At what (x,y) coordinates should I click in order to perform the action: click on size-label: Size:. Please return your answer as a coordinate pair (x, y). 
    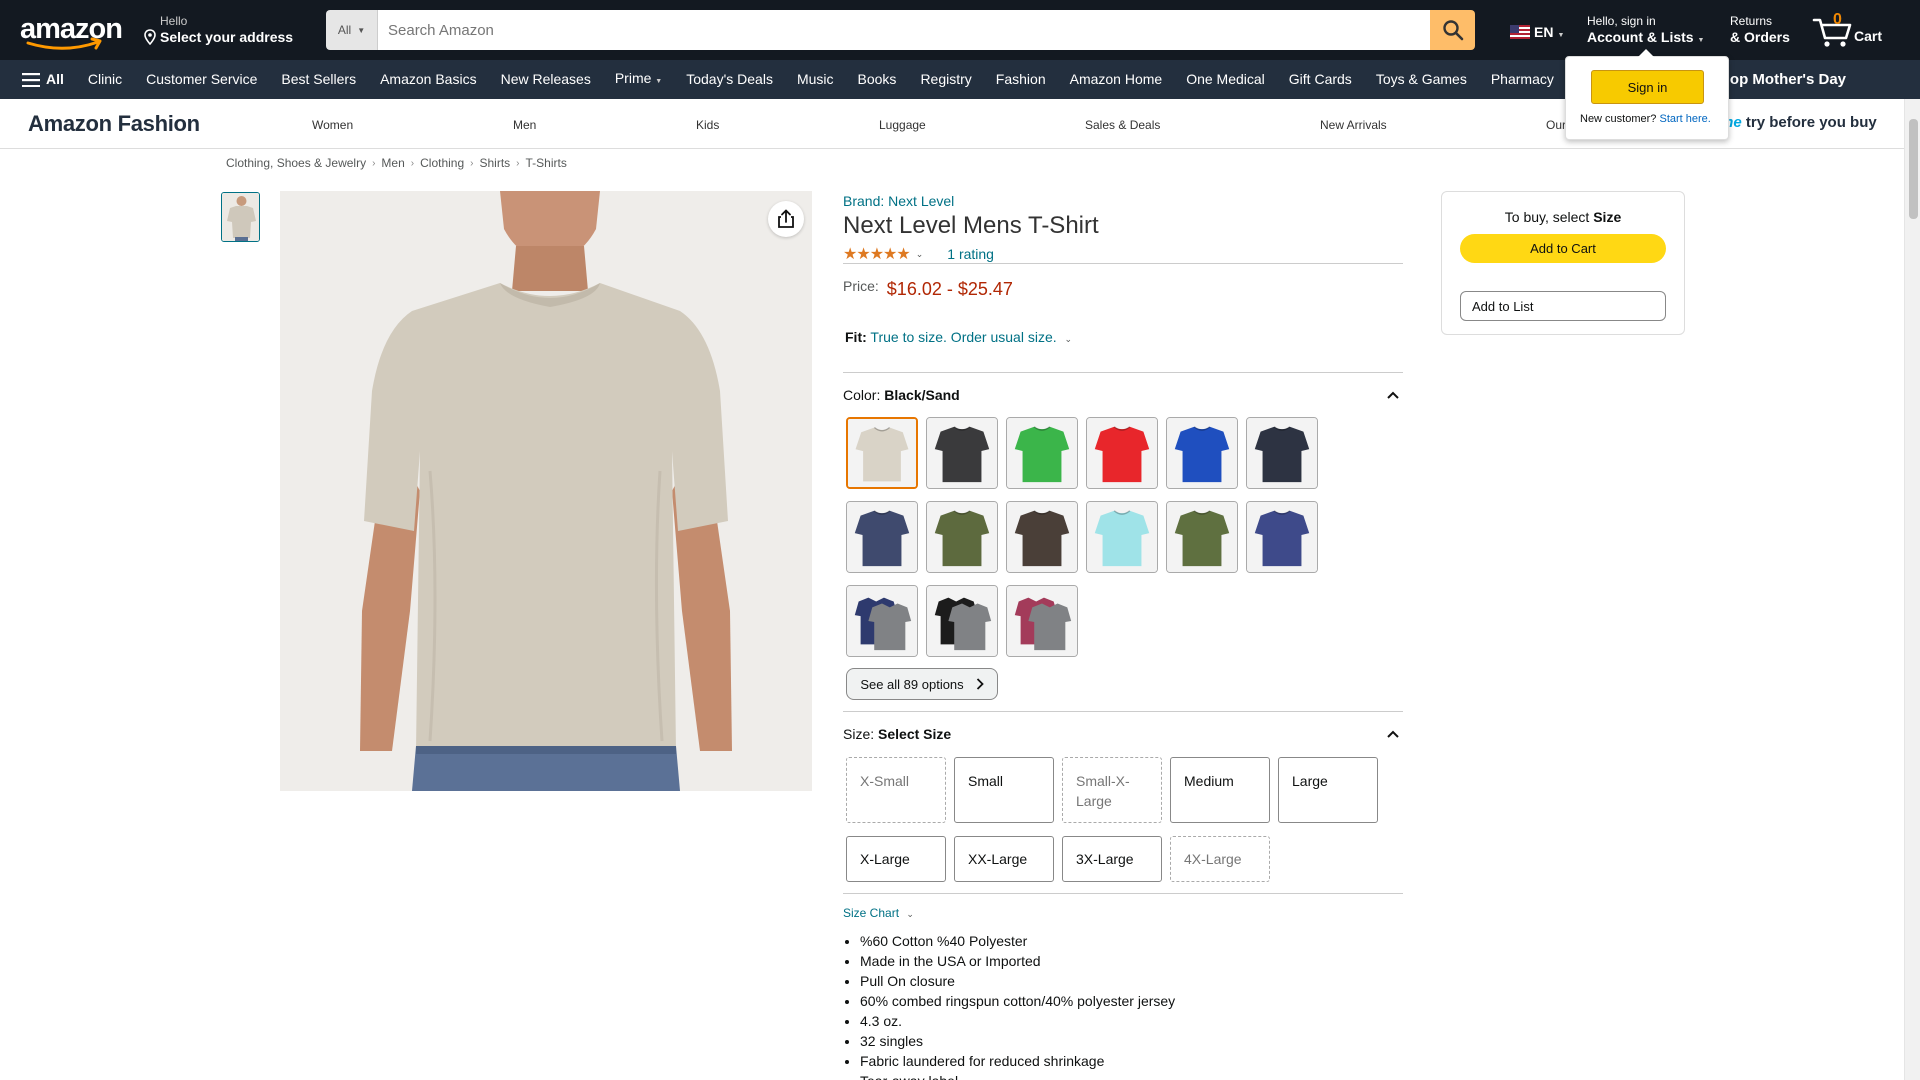
    Looking at the image, I should click on (859, 734).